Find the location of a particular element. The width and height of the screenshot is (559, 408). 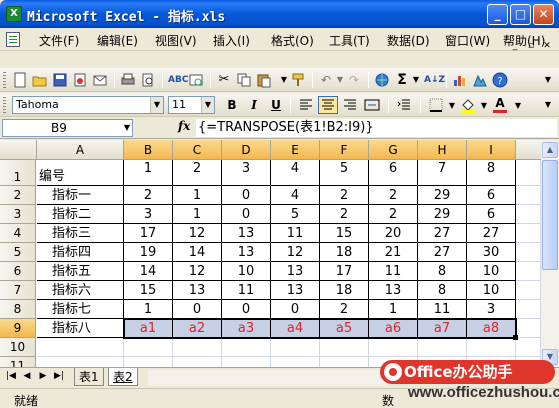

cell: 14 is located at coordinates (148, 271).